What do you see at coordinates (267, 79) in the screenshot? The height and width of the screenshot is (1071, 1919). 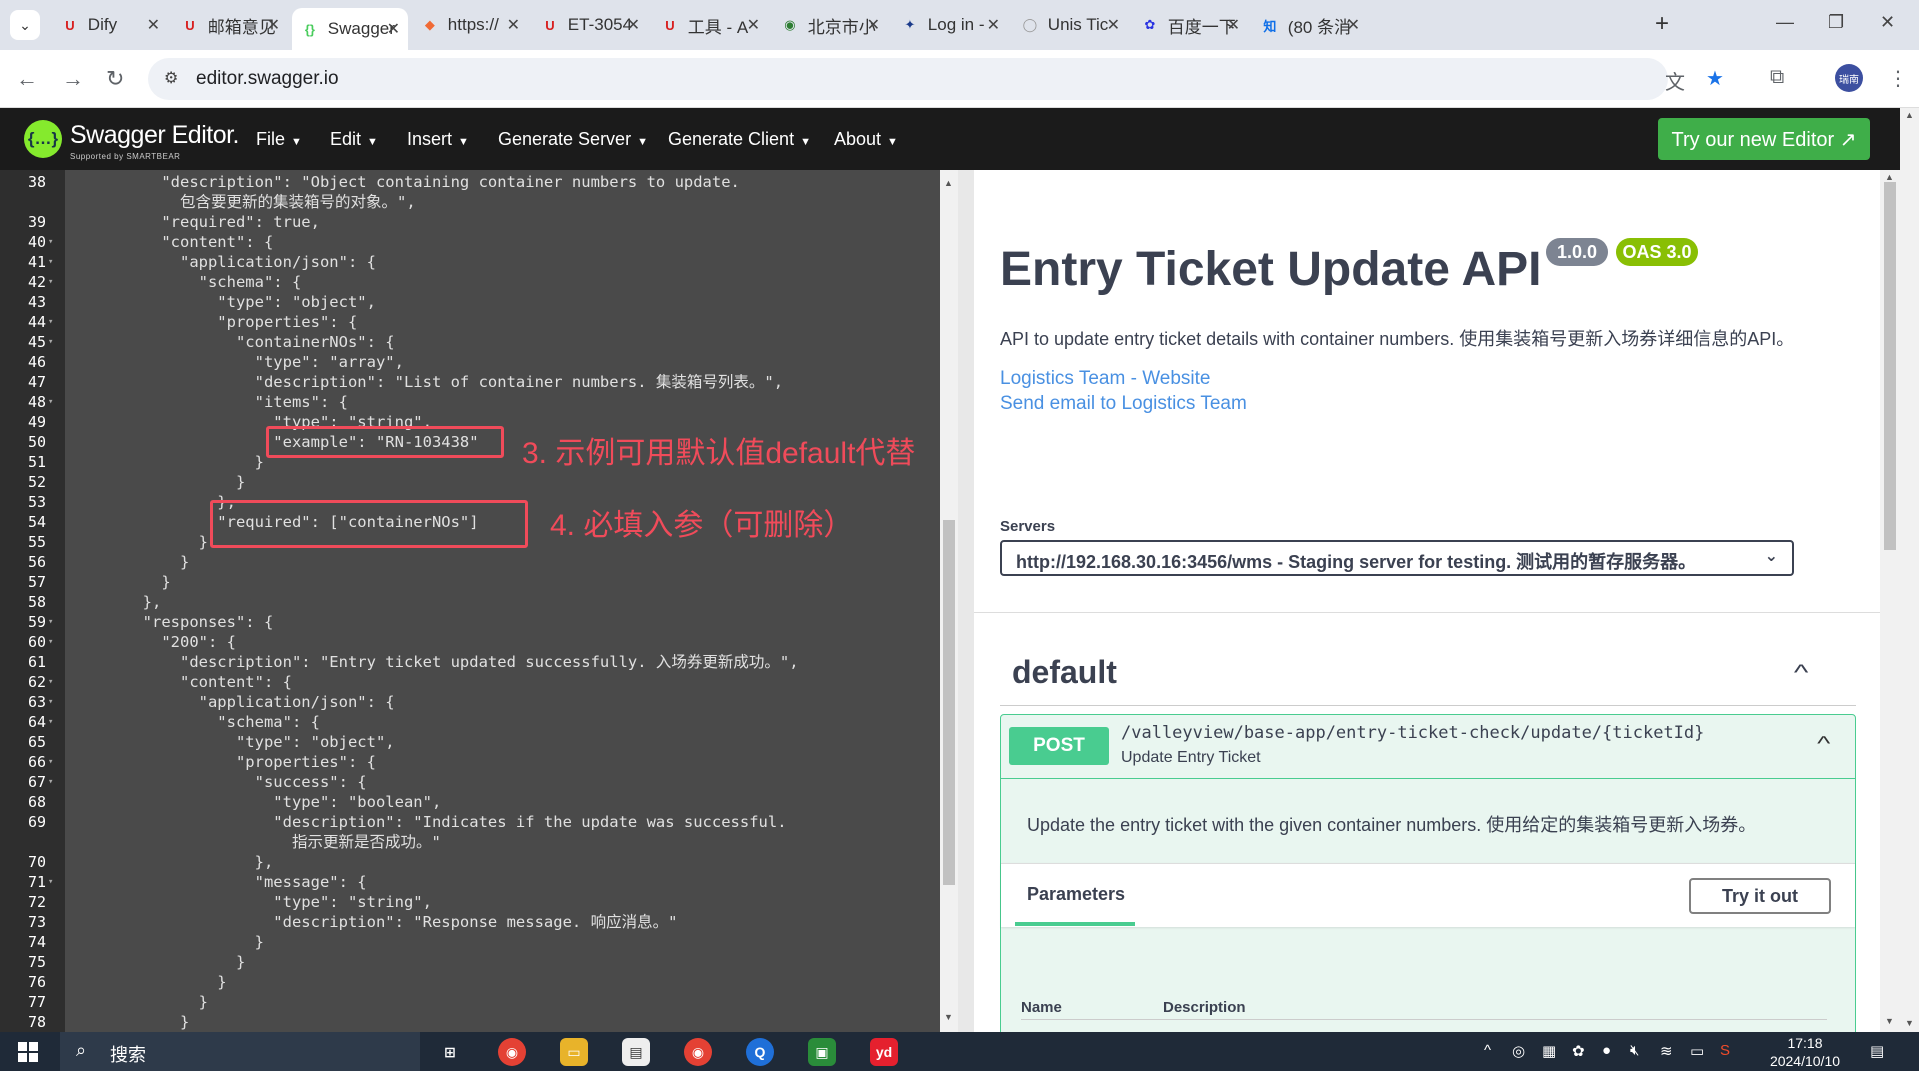 I see `url-text: editor.swagger.io` at bounding box center [267, 79].